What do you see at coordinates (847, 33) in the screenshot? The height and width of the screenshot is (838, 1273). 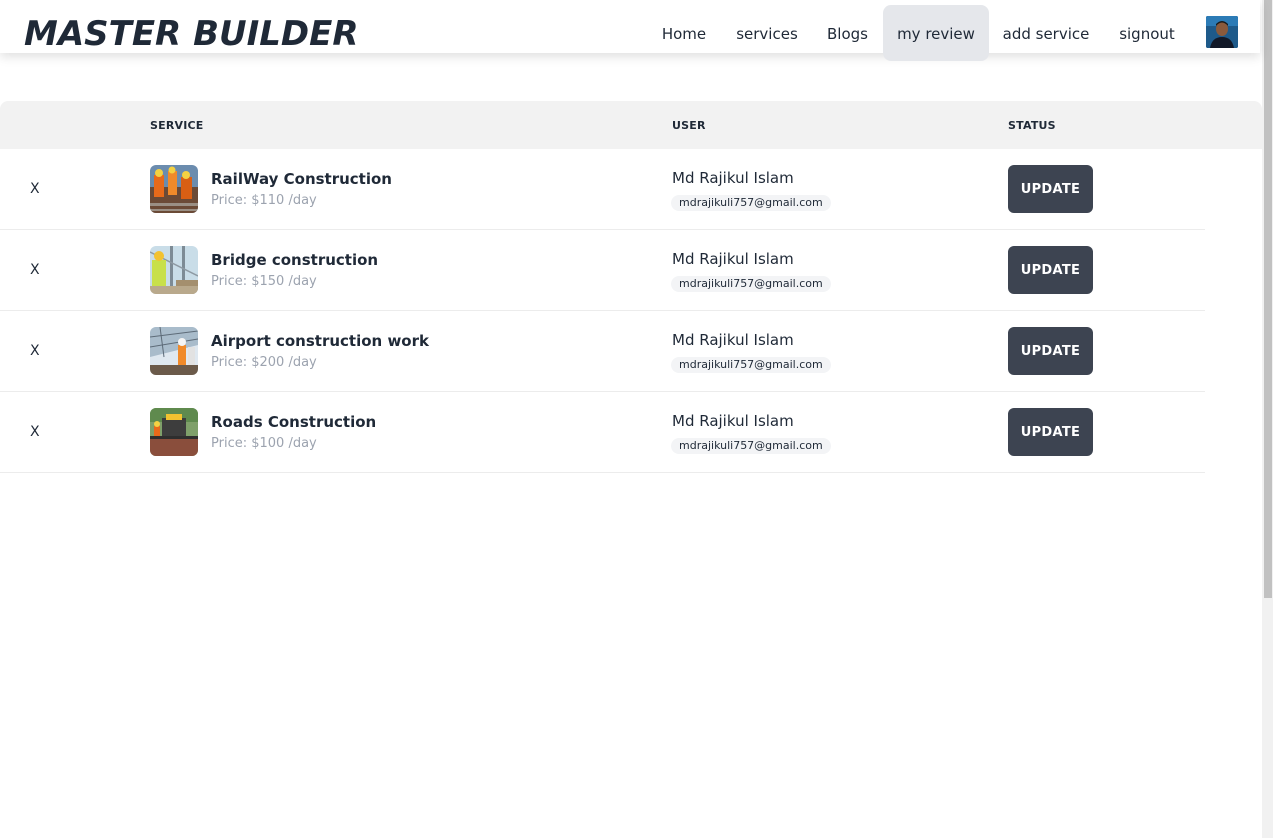 I see `nav-blogs: Blogs` at bounding box center [847, 33].